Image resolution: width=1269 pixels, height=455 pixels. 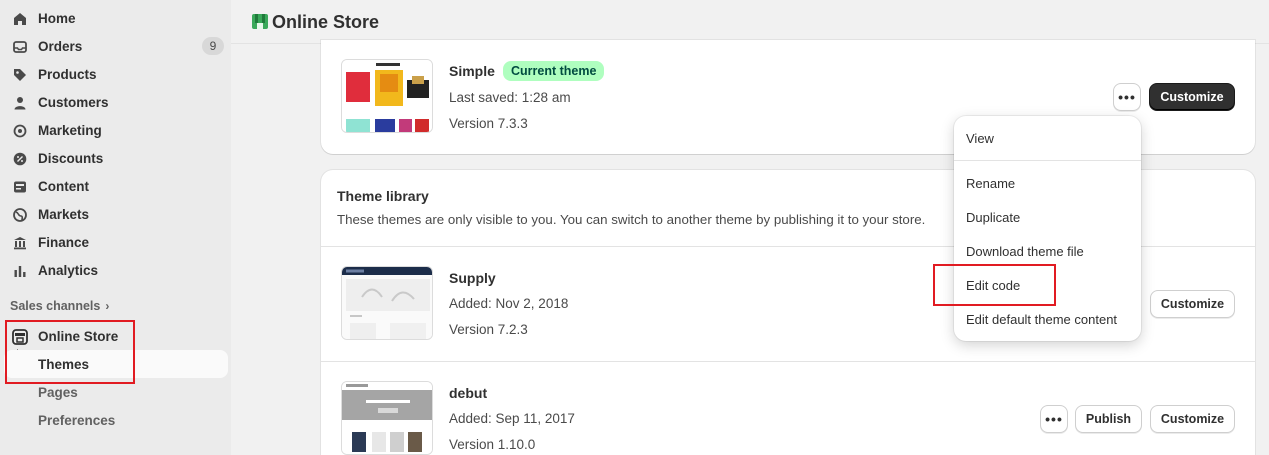 What do you see at coordinates (114, 242) in the screenshot?
I see `sidebar-item-finance: Finance` at bounding box center [114, 242].